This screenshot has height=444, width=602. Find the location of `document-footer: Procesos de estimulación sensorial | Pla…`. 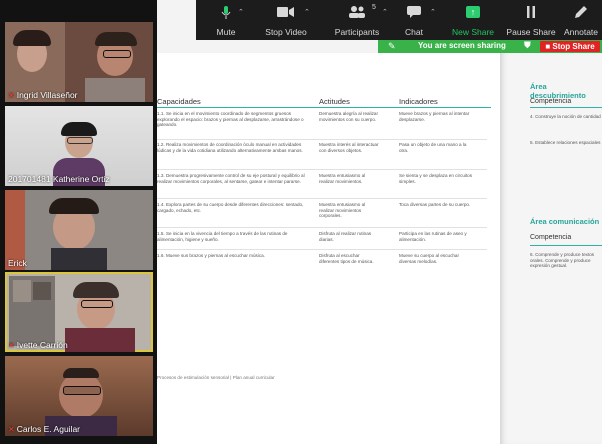

document-footer: Procesos de estimulación sensorial | Pla… is located at coordinates (216, 377).